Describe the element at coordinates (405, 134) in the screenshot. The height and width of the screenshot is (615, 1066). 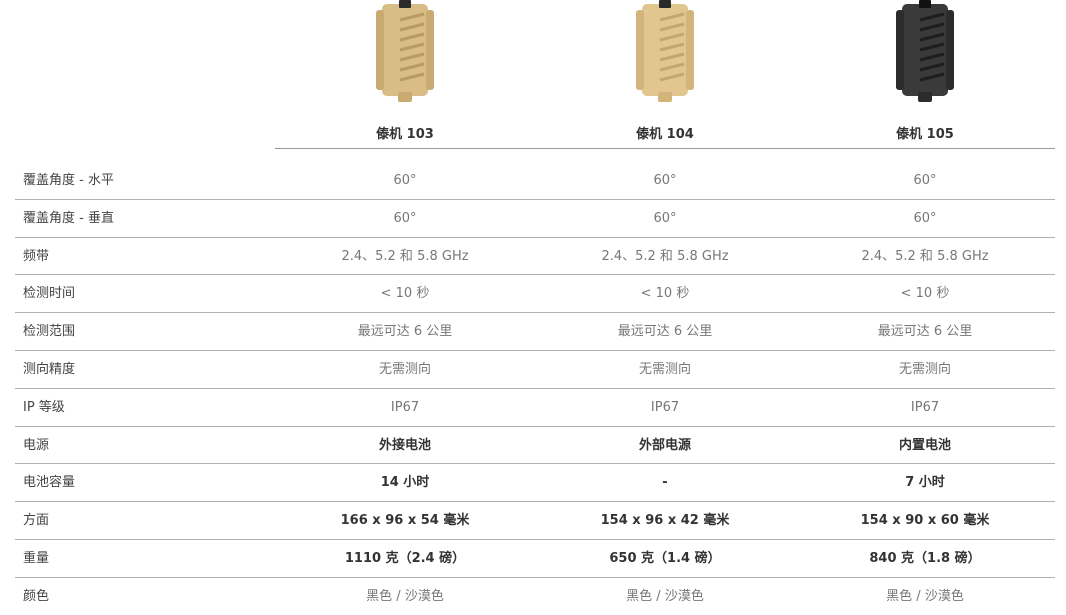
I see `product-name: 傣机 103` at that location.